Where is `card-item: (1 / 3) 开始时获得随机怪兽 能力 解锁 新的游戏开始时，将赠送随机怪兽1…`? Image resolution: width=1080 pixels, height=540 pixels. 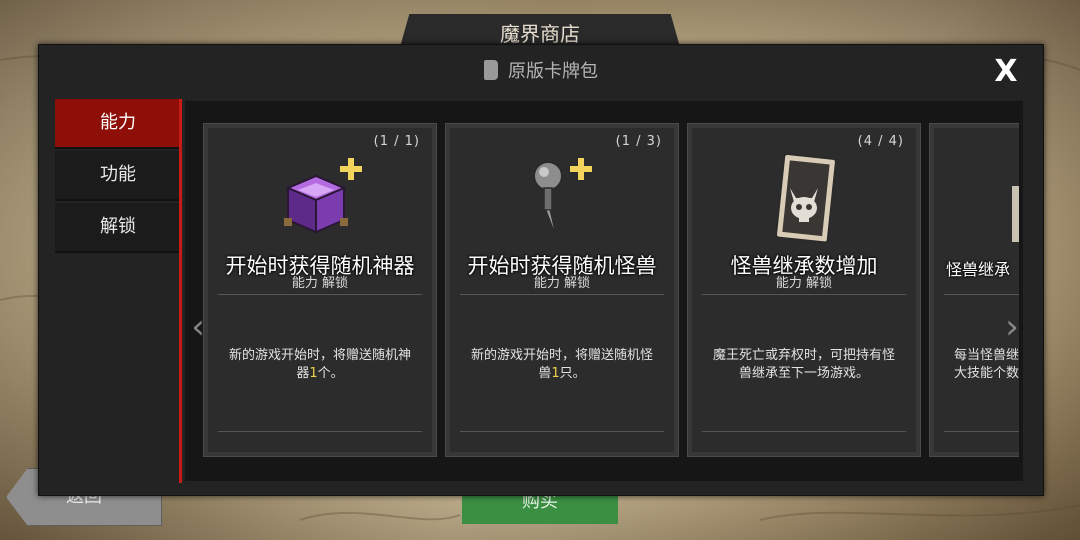
card-item: (1 / 3) 开始时获得随机怪兽 能力 解锁 新的游戏开始时，将赠送随机怪兽1… is located at coordinates (562, 290).